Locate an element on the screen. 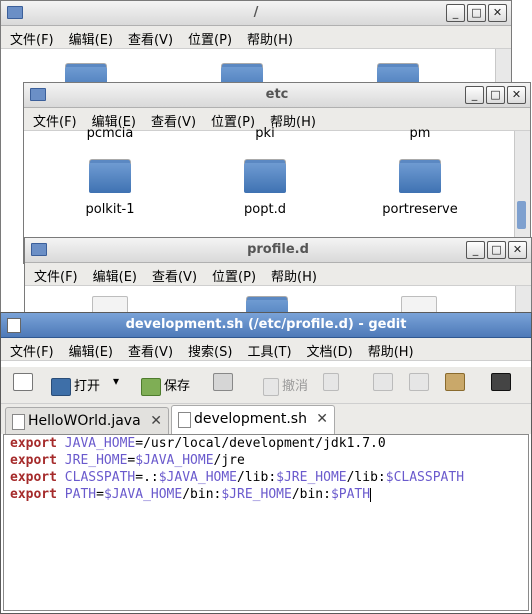 This screenshot has height=614, width=532. profile-titlebar: profile.d _ □ ✕ is located at coordinates (278, 250).